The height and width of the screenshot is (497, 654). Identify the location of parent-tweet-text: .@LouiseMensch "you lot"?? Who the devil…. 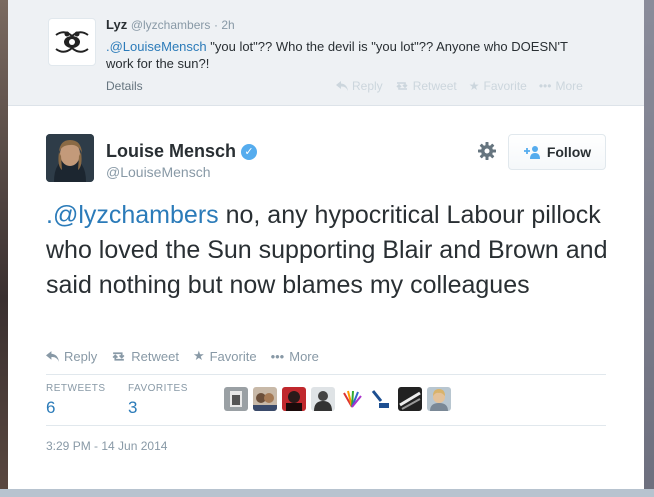
(341, 55).